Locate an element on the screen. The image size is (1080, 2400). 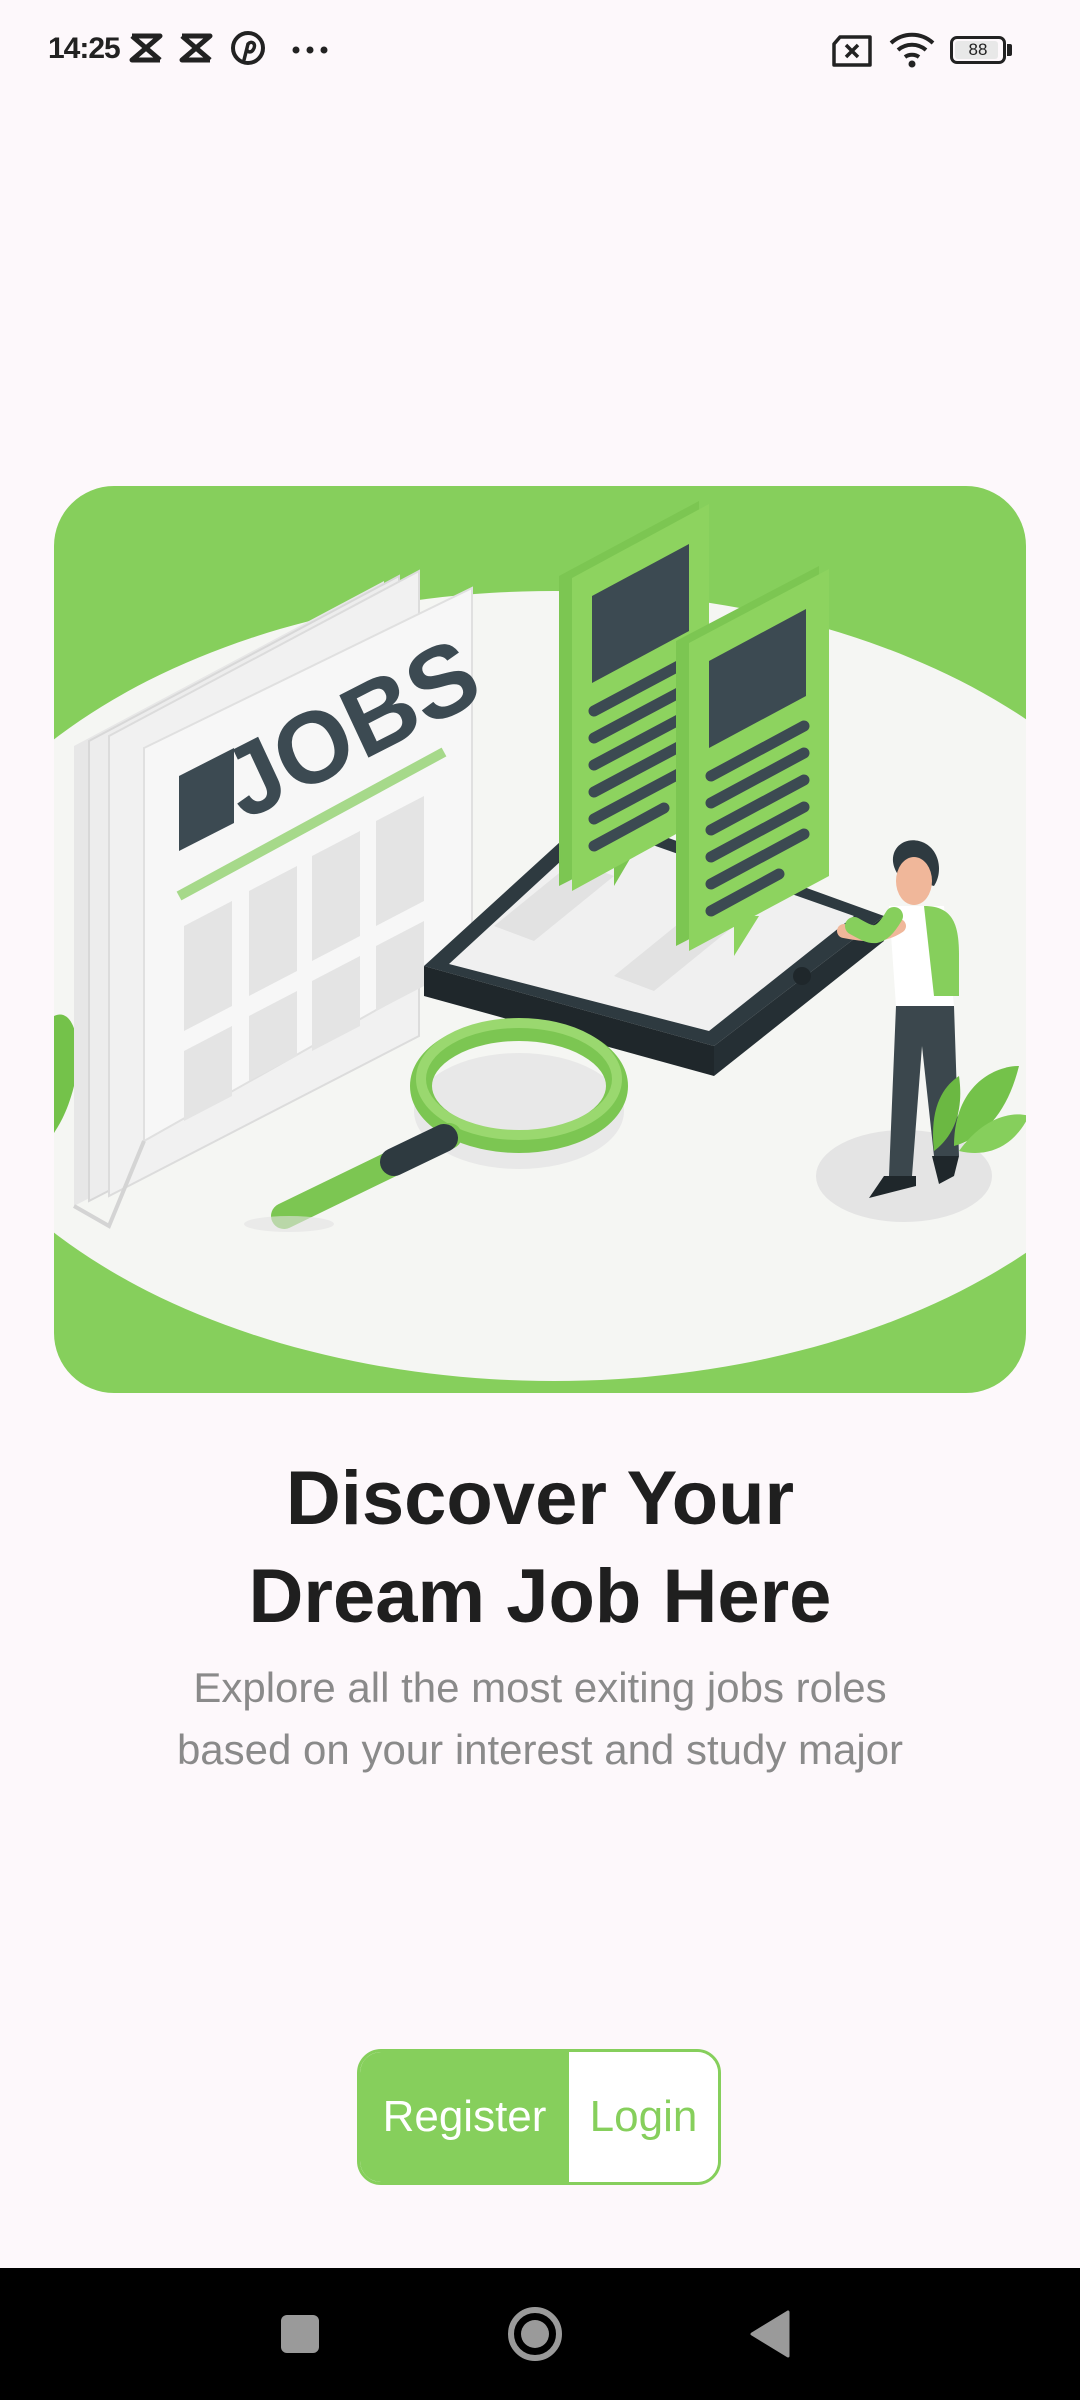
register-button: Register is located at coordinates (464, 2117).